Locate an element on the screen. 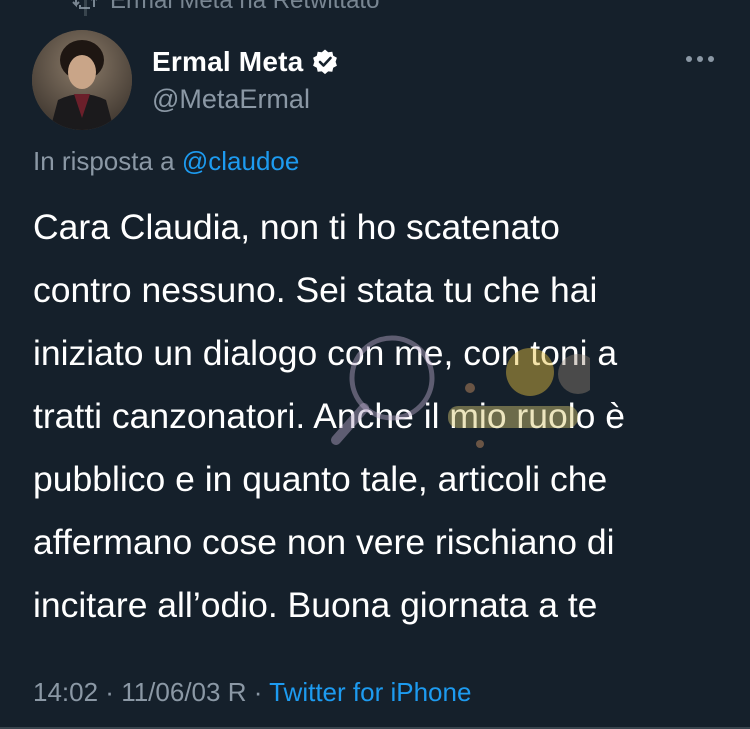 This screenshot has width=750, height=729. tweet-source-link: Twitter for iPhone is located at coordinates (370, 692).